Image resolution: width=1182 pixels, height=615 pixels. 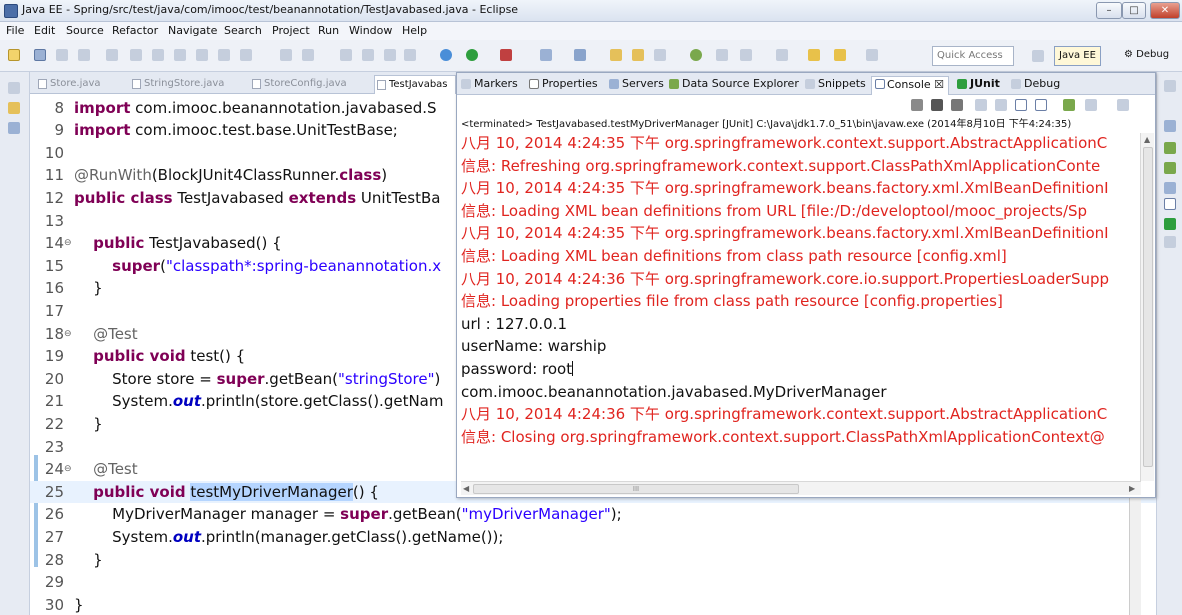 I want to click on external-tools-icon, so click(x=506, y=55).